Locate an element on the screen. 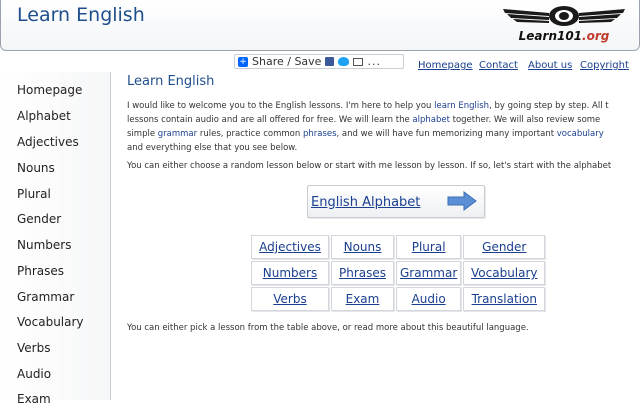 The image size is (640, 406). grammar-link: grammar is located at coordinates (177, 134).